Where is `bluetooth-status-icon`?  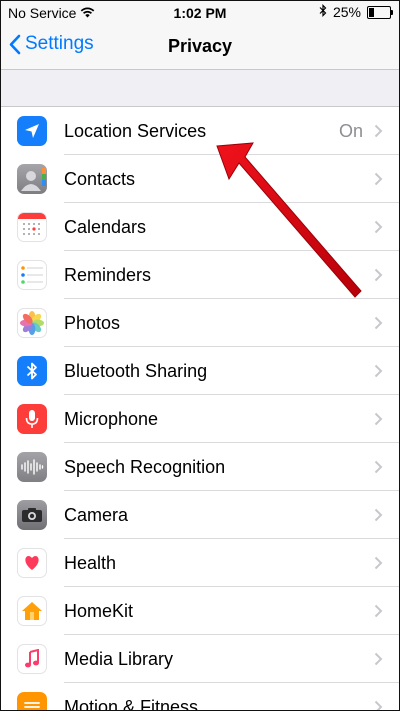 bluetooth-status-icon is located at coordinates (323, 12).